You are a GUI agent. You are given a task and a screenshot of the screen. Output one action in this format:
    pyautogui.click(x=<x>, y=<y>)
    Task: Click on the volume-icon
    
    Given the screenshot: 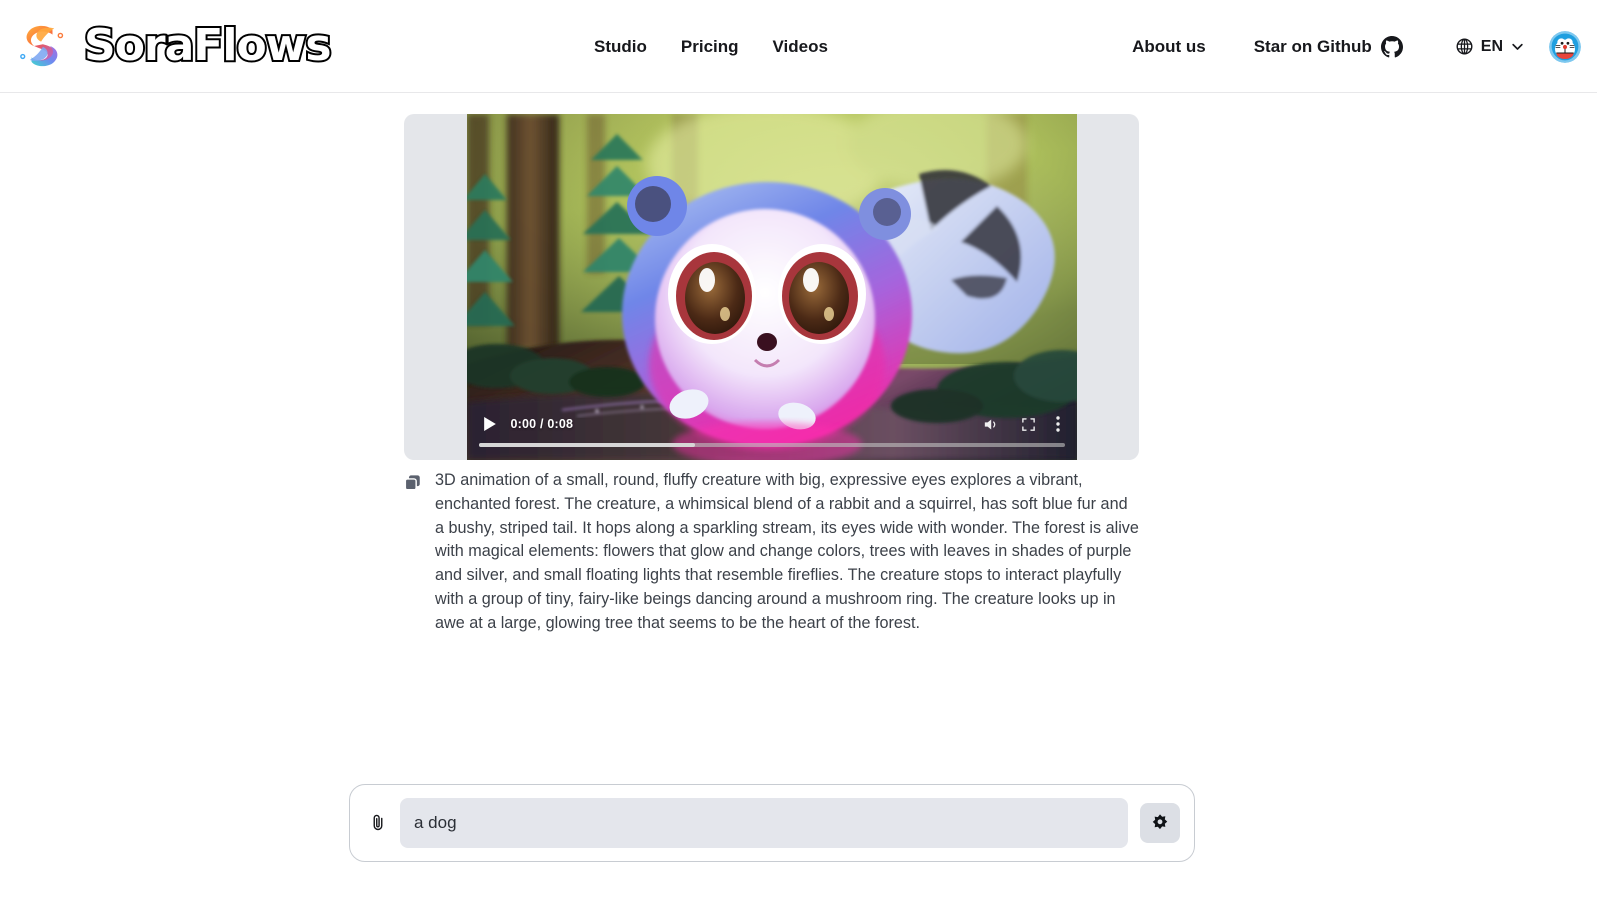 What is the action you would take?
    pyautogui.click(x=991, y=424)
    